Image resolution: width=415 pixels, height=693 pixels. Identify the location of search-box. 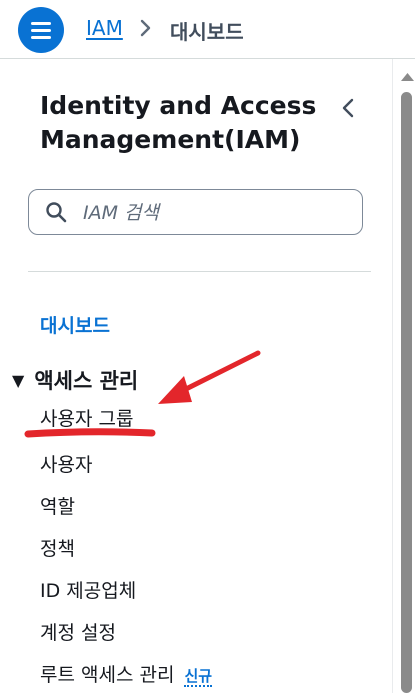
(195, 212).